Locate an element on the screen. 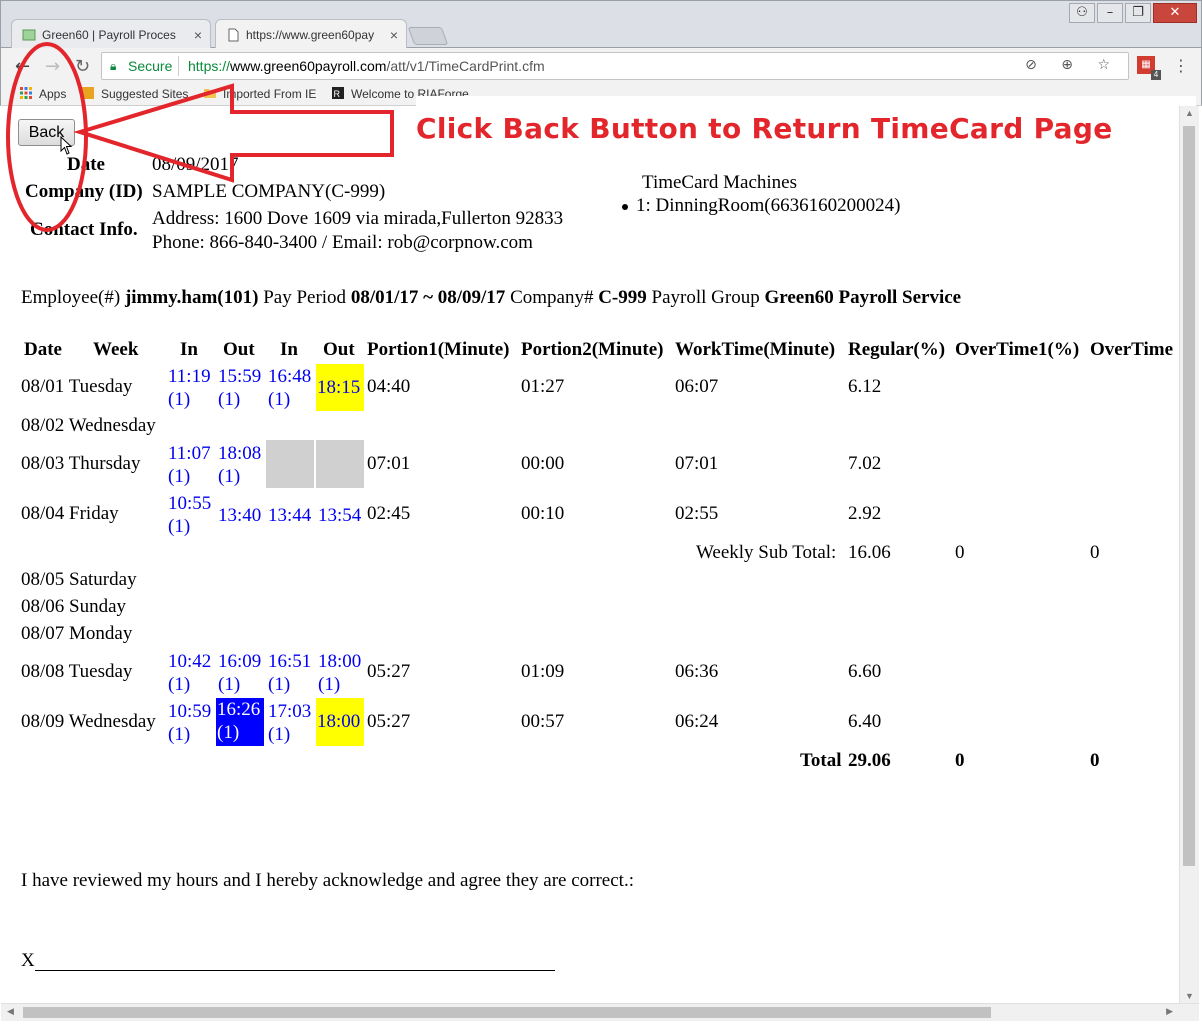 The height and width of the screenshot is (1025, 1202). subtotal-overtime2: 0 is located at coordinates (1095, 552).